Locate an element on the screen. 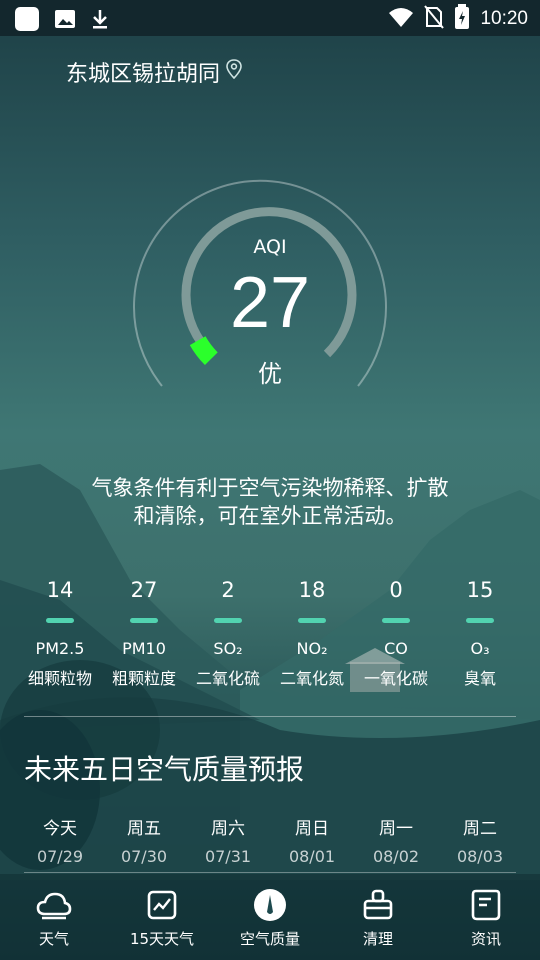 The image size is (540, 960). nav-tab-news: 资讯 is located at coordinates (486, 917).